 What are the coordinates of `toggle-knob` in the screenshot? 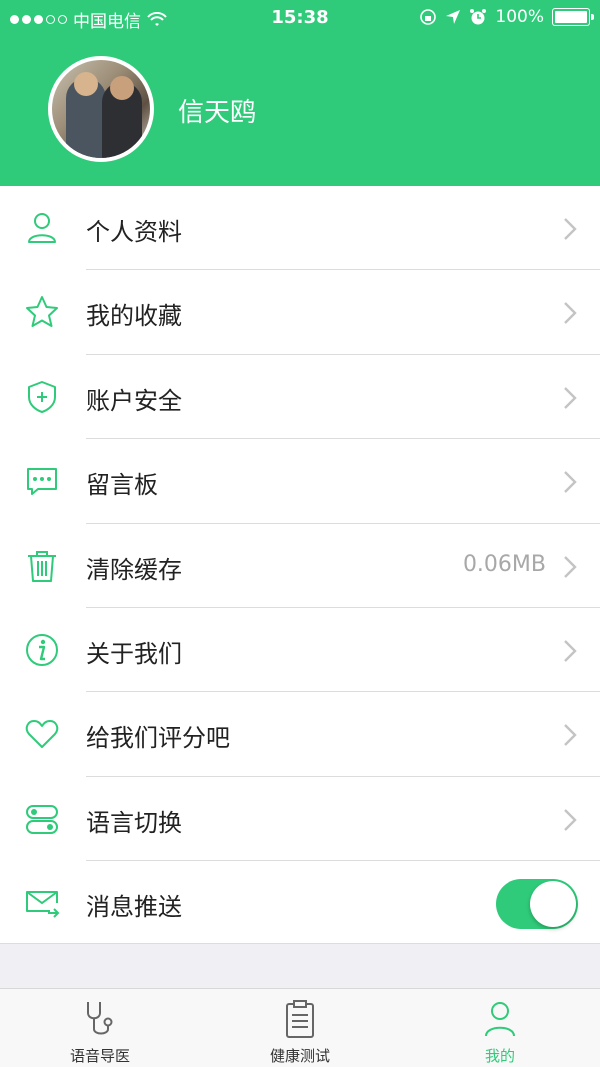 It's located at (553, 904).